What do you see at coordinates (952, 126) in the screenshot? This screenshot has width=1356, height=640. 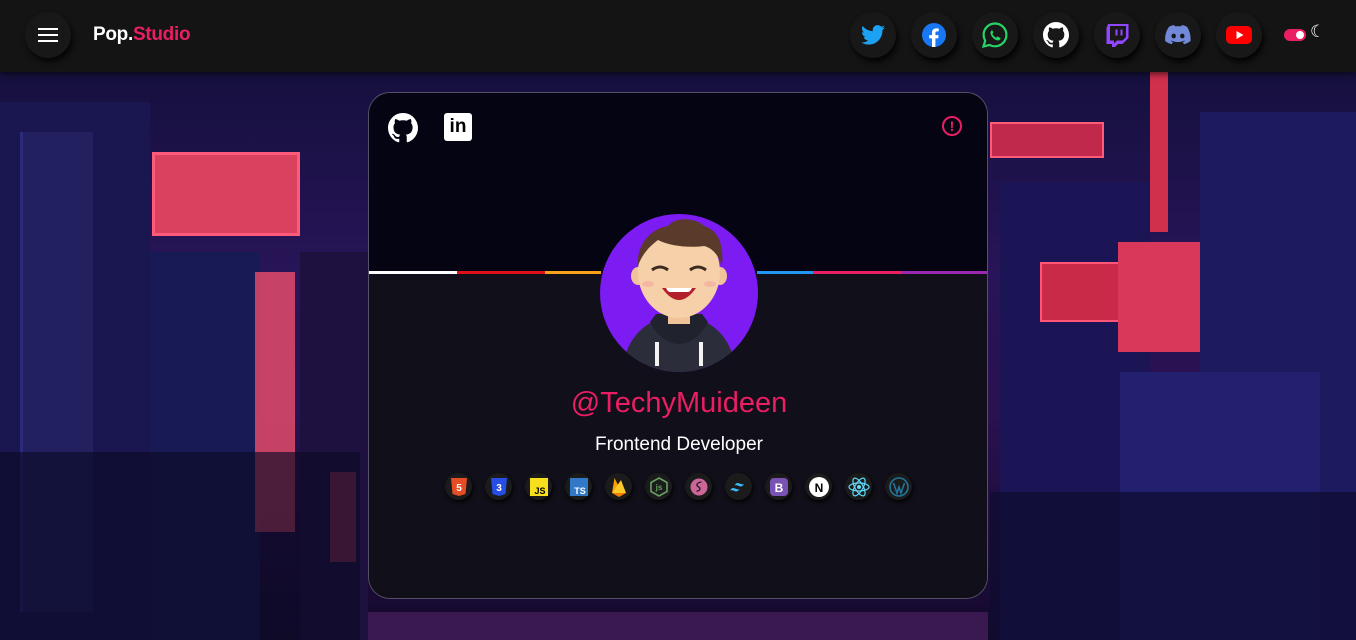 I see `info-icon: !` at bounding box center [952, 126].